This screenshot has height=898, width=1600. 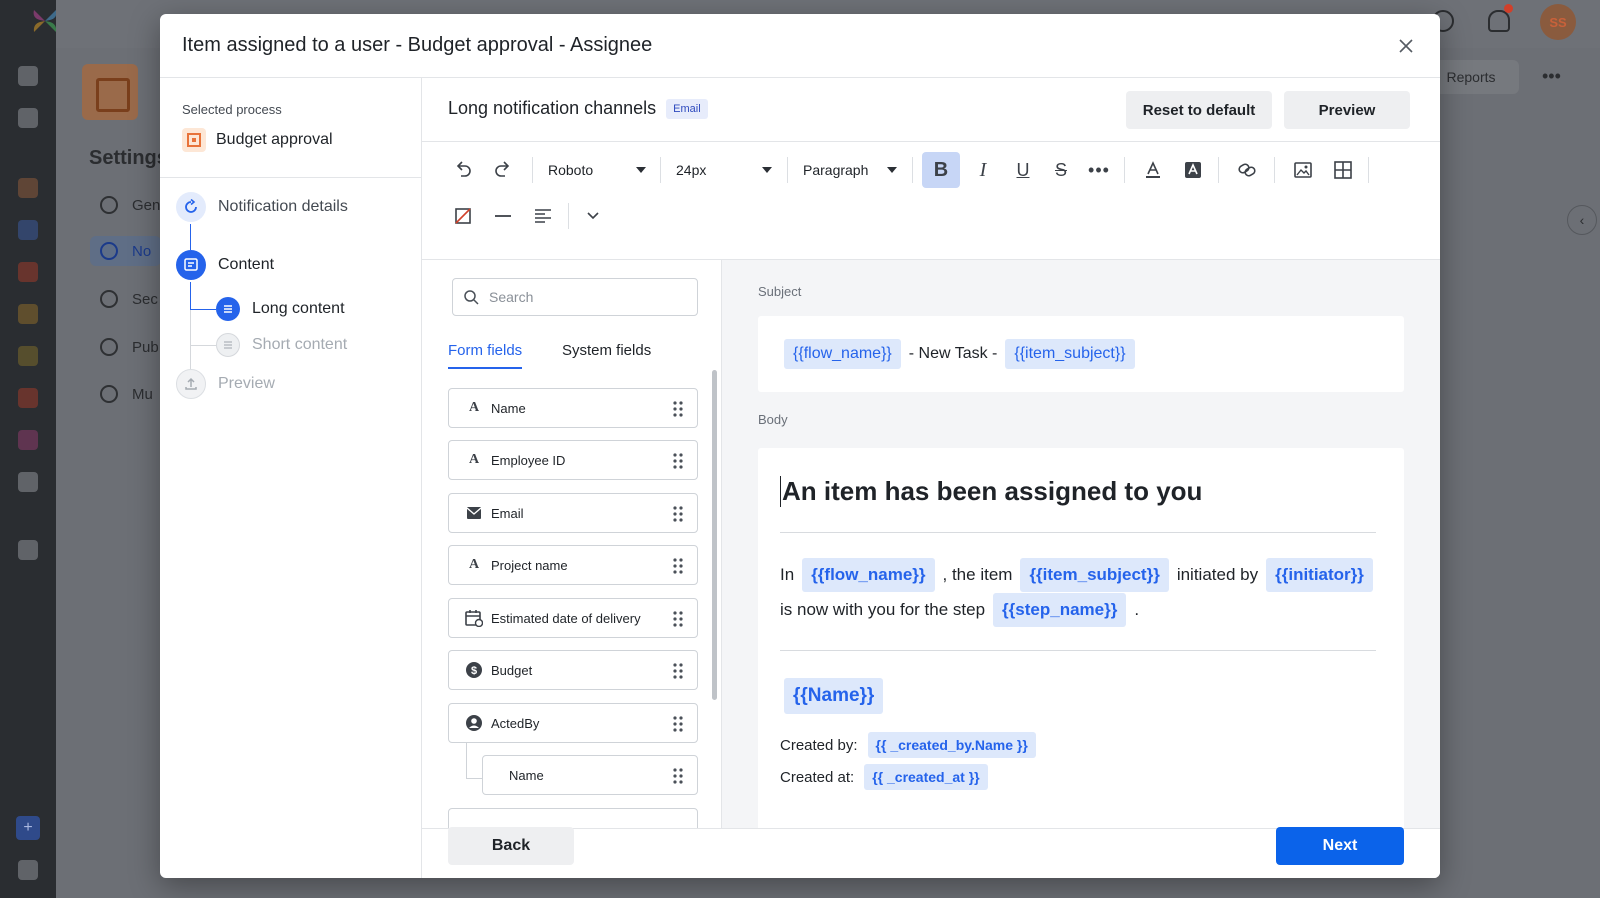 I want to click on table-icon, so click(x=1343, y=170).